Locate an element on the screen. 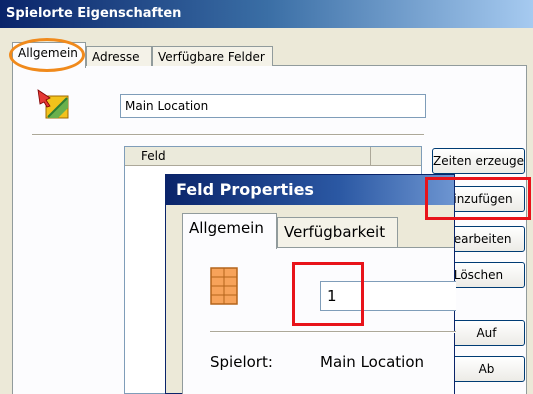 This screenshot has width=533, height=394. highlight-box-field is located at coordinates (328, 294).